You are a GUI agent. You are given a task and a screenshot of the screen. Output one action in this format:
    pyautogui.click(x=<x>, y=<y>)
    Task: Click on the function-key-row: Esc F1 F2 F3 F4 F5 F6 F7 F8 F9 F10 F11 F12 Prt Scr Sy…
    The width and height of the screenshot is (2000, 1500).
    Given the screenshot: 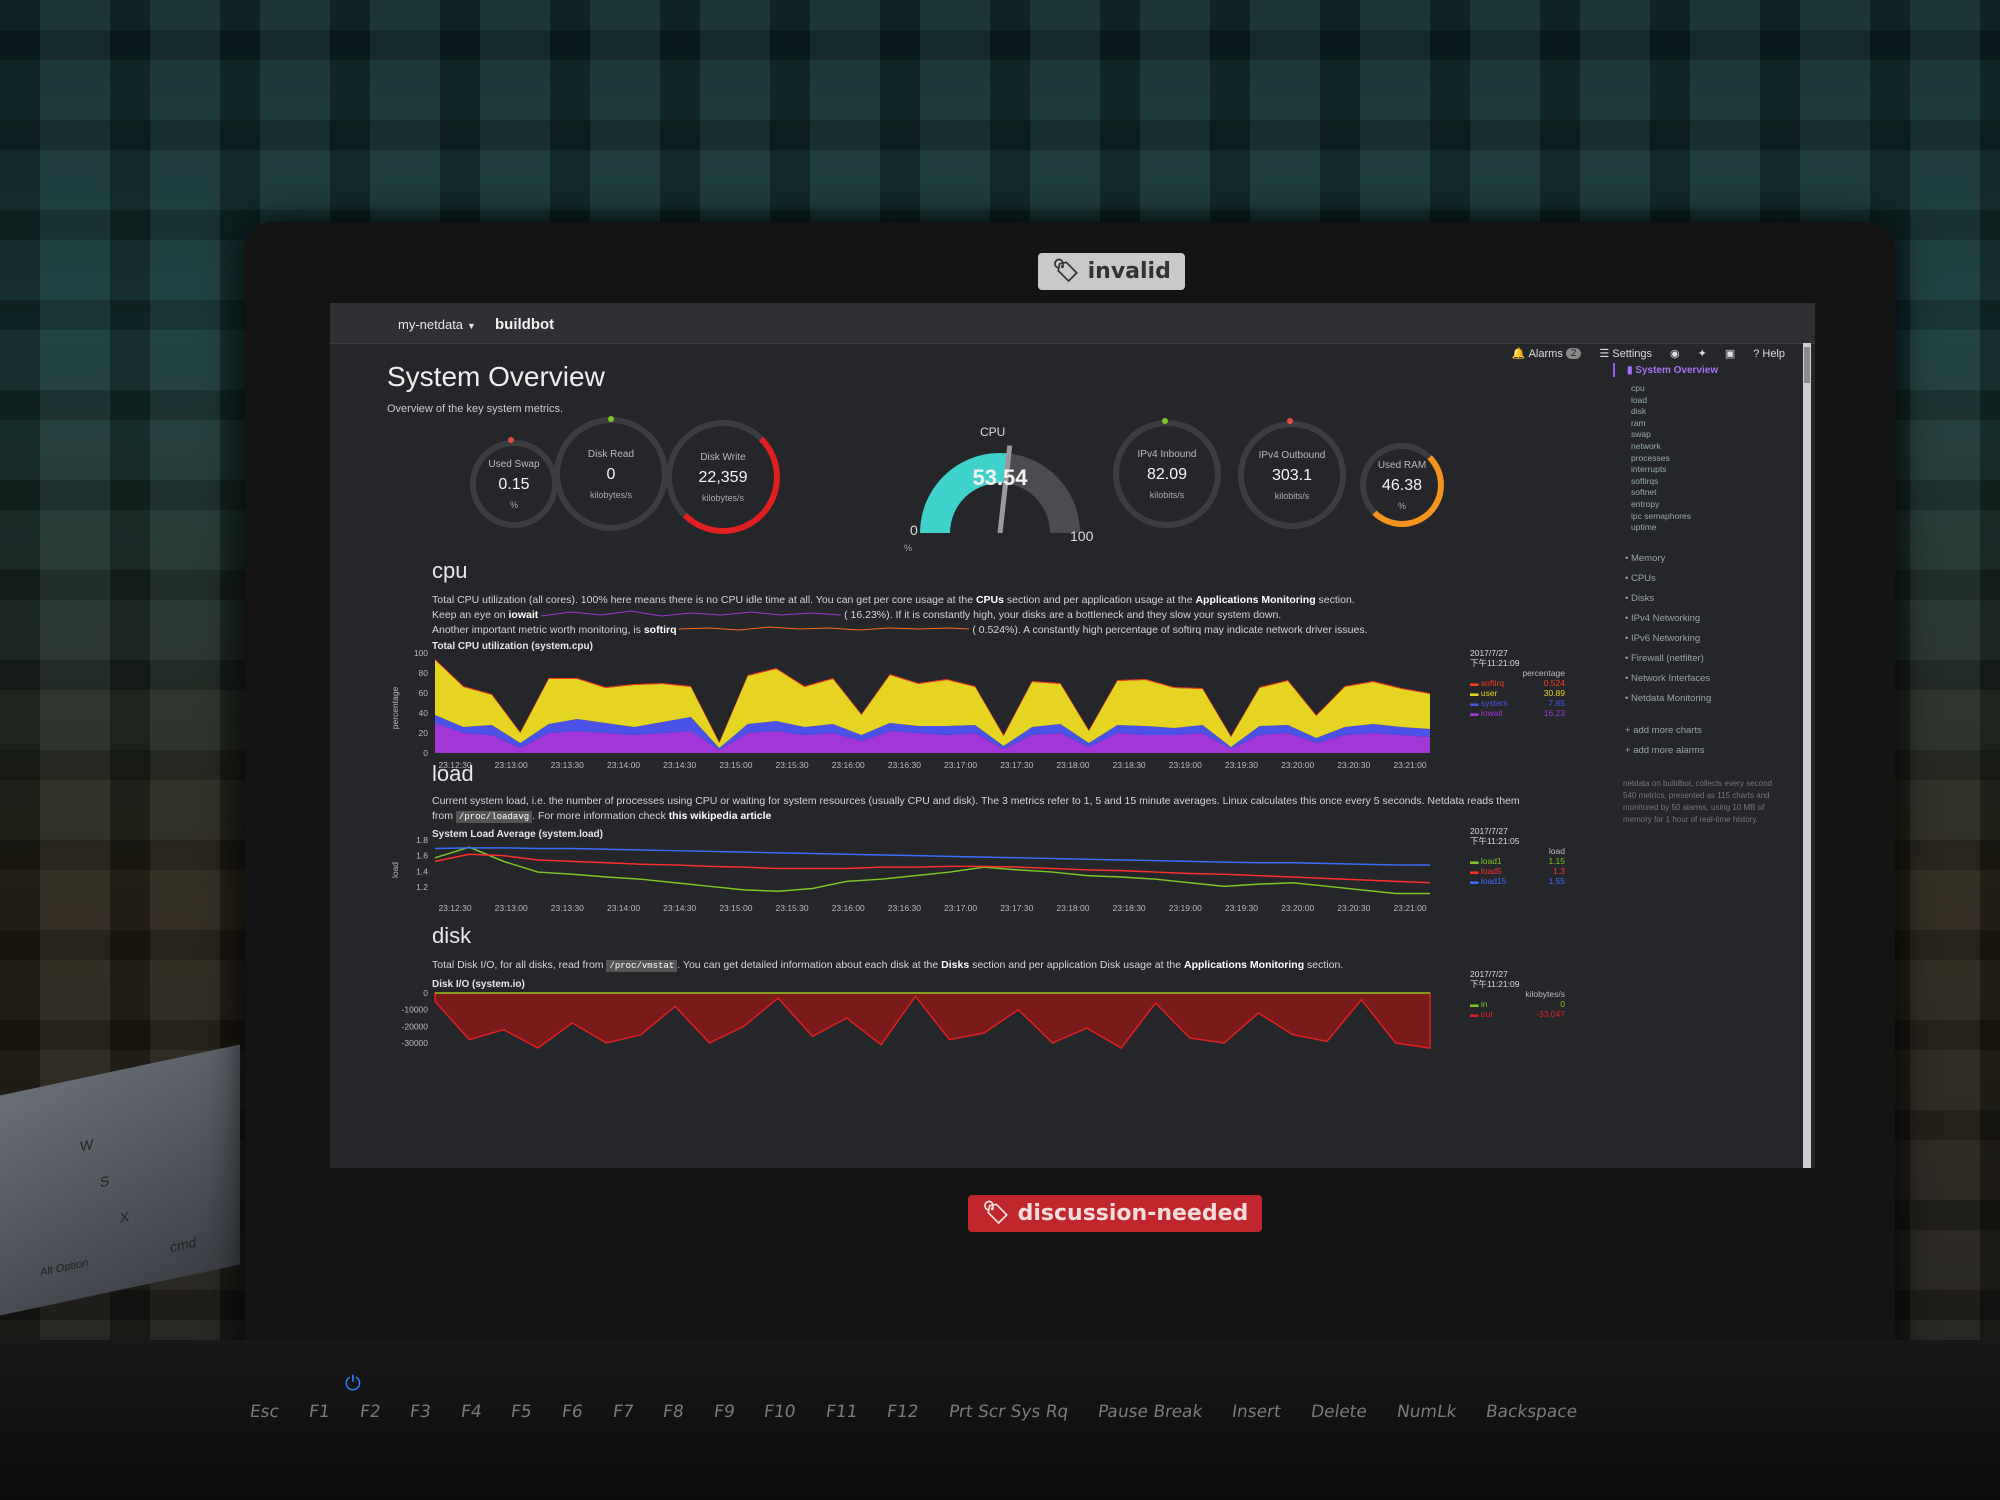 What is the action you would take?
    pyautogui.click(x=913, y=1412)
    